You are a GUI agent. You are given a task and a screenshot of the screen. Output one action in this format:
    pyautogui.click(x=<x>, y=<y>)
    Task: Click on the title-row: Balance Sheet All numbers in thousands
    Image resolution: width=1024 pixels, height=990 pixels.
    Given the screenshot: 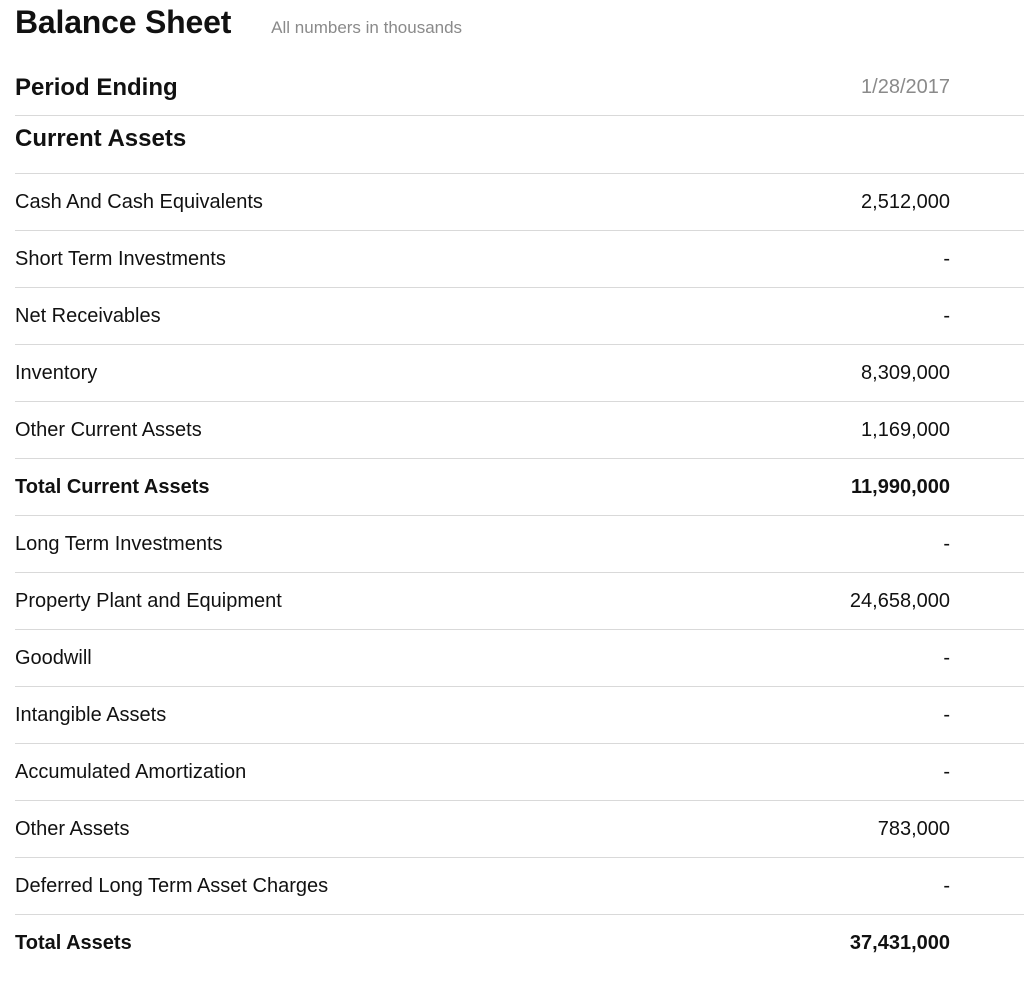 What is the action you would take?
    pyautogui.click(x=238, y=24)
    